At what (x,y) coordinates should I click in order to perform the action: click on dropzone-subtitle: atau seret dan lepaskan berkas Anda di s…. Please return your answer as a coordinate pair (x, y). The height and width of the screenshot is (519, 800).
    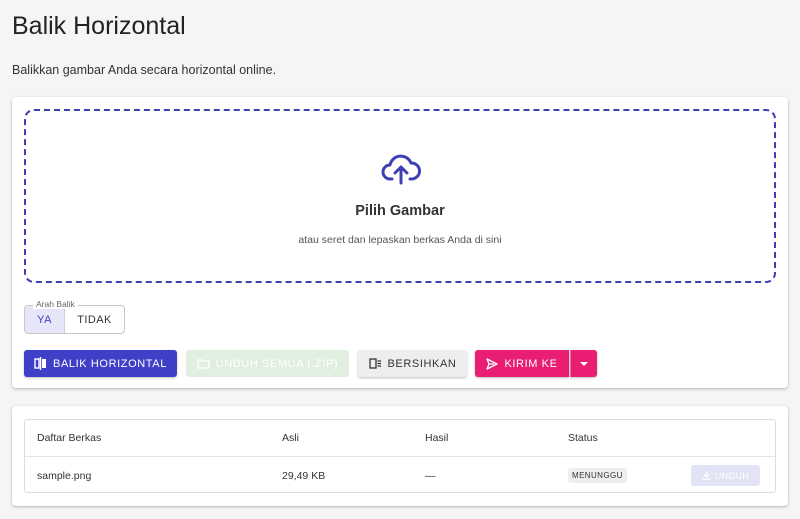
    Looking at the image, I should click on (400, 240).